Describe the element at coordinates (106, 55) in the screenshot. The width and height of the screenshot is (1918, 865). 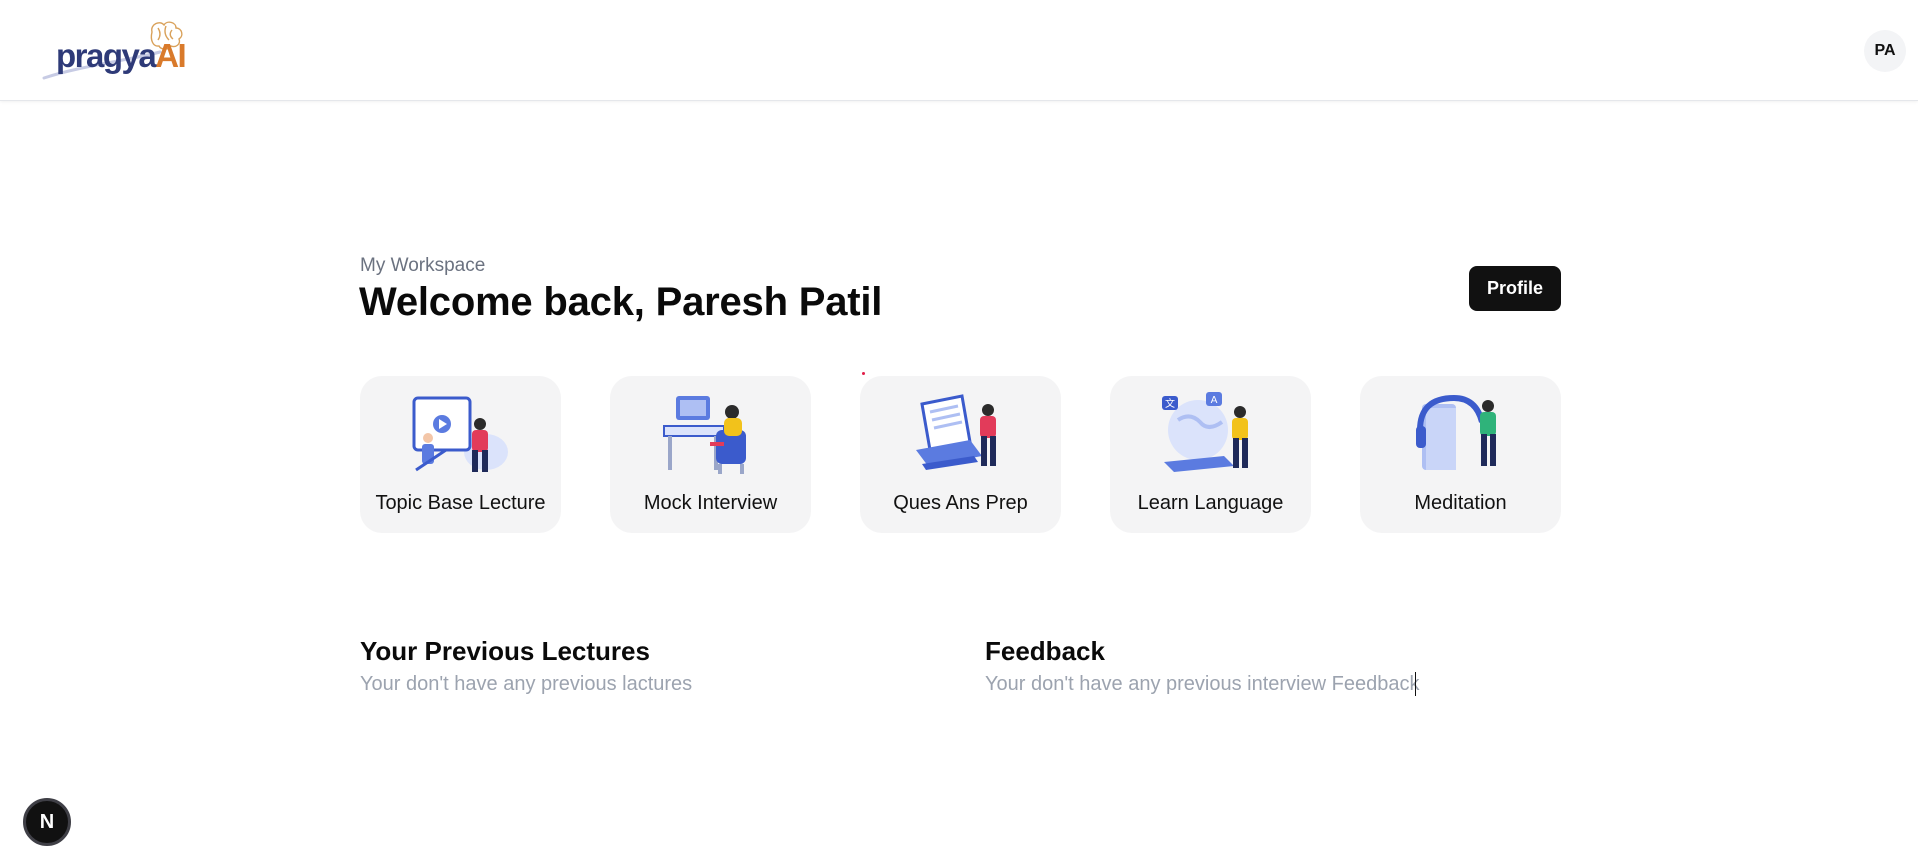
I see `logo-text-main: pragya` at that location.